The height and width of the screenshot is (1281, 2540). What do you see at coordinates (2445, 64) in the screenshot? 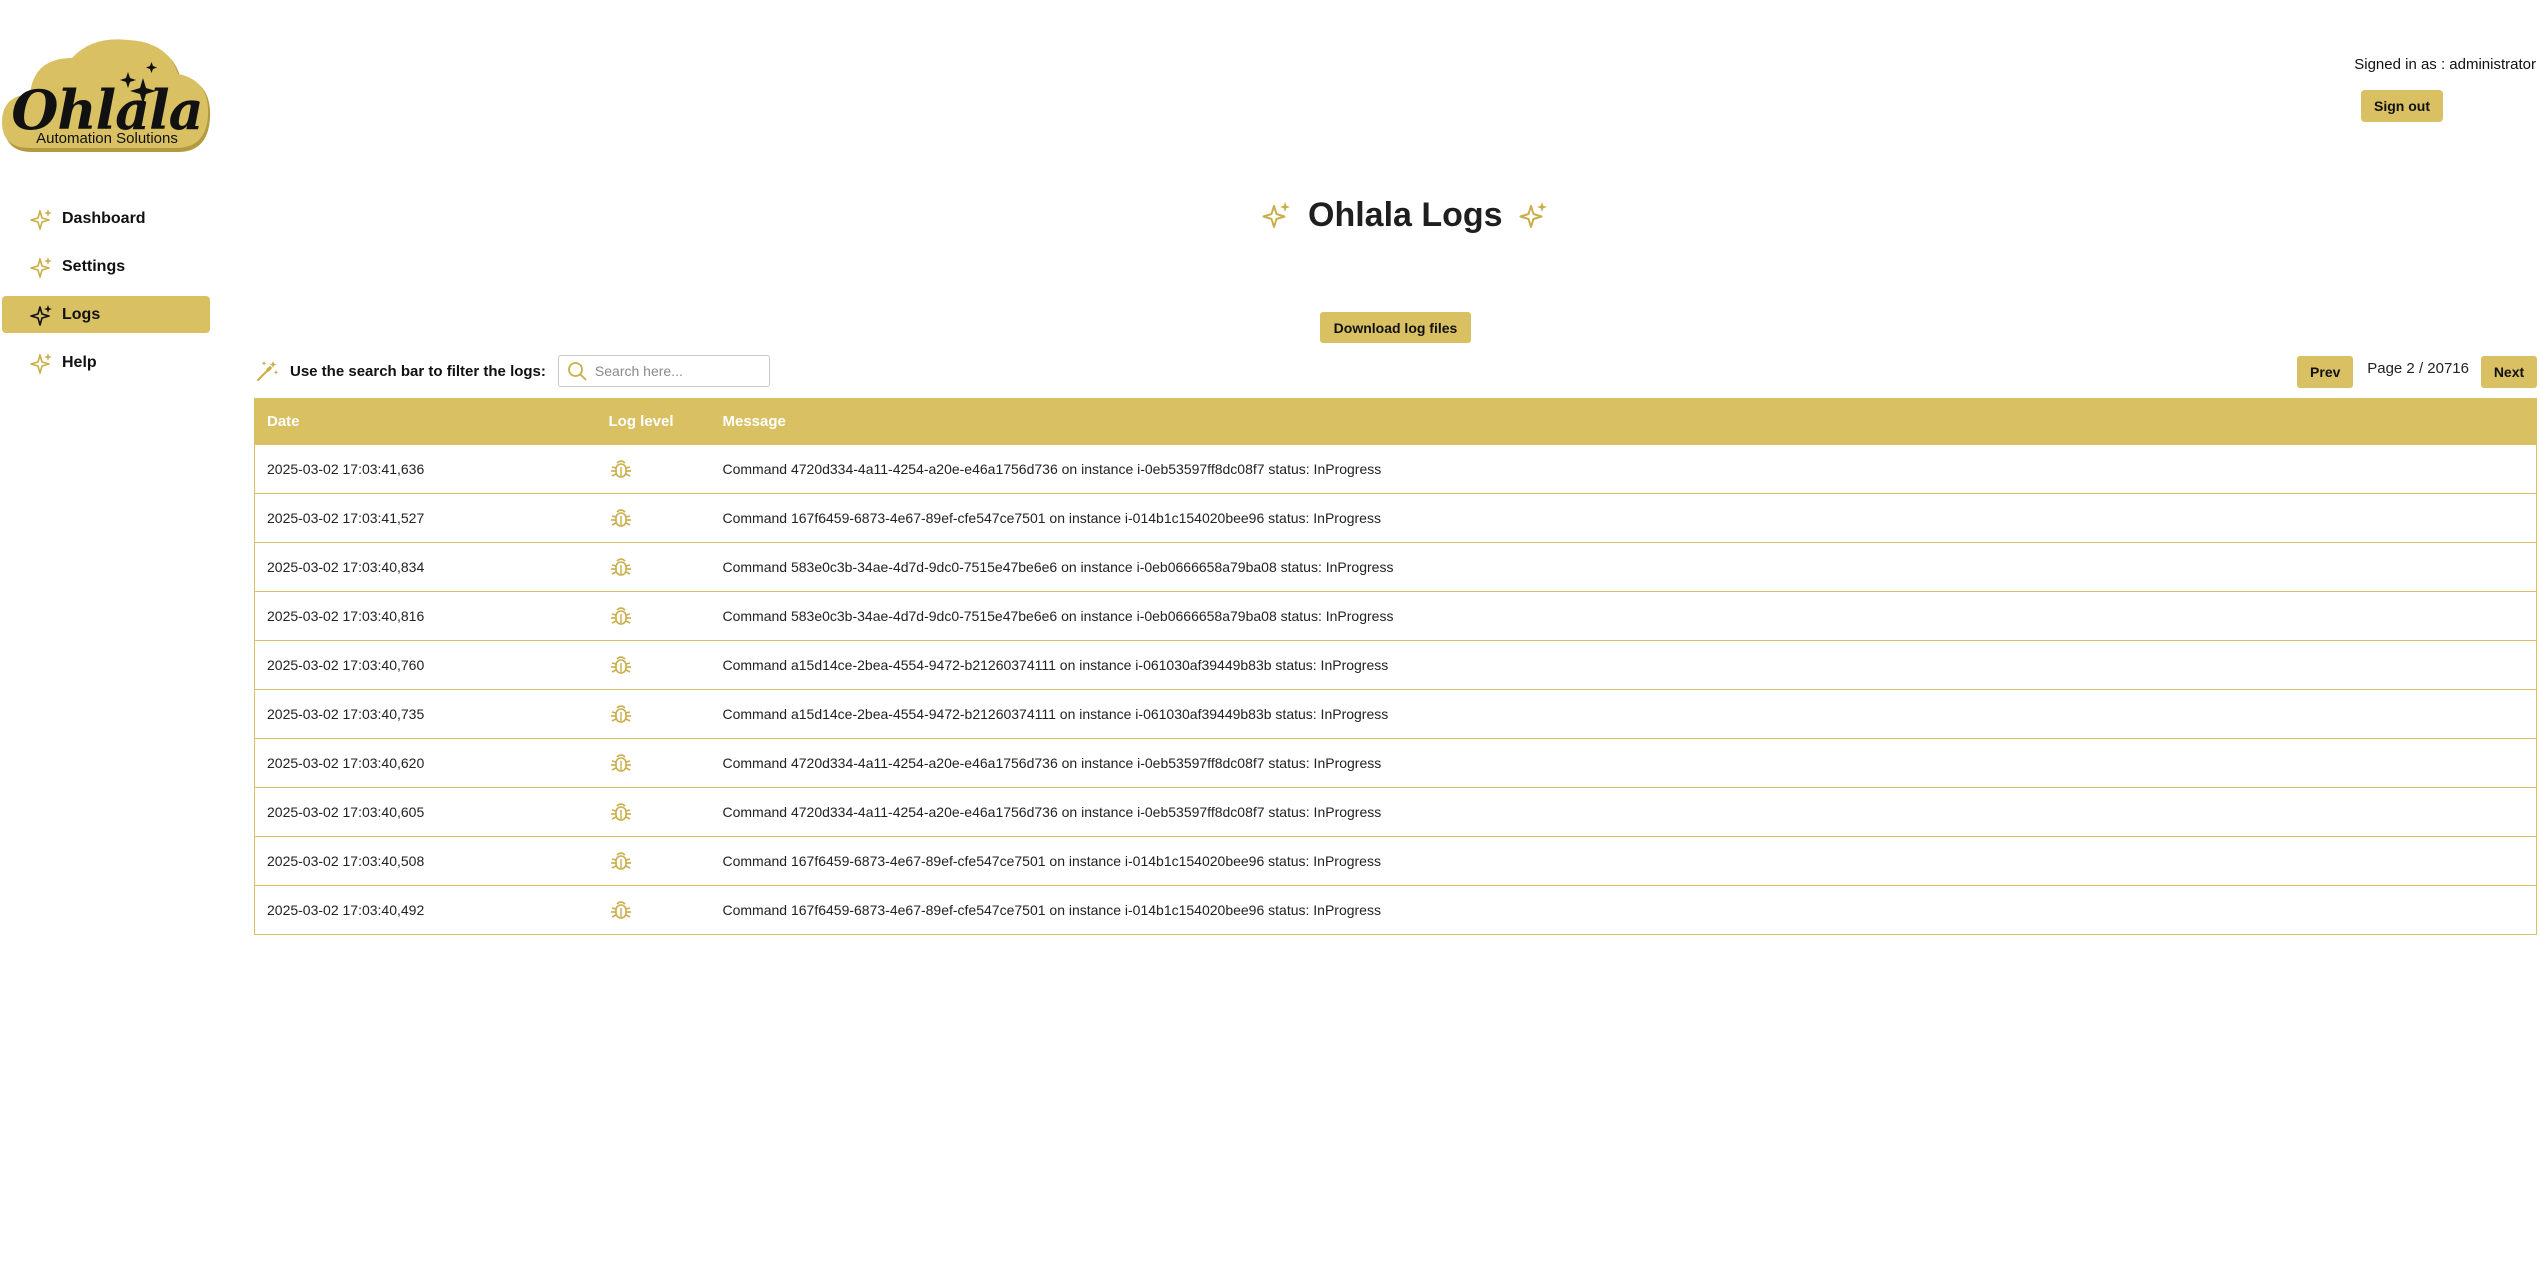
I see `signed-in-text: Signed in as : administrator` at bounding box center [2445, 64].